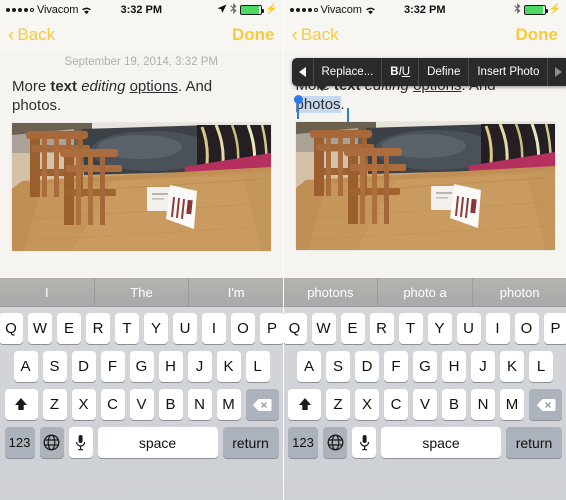  I want to click on suggestion-item: photo a, so click(425, 292).